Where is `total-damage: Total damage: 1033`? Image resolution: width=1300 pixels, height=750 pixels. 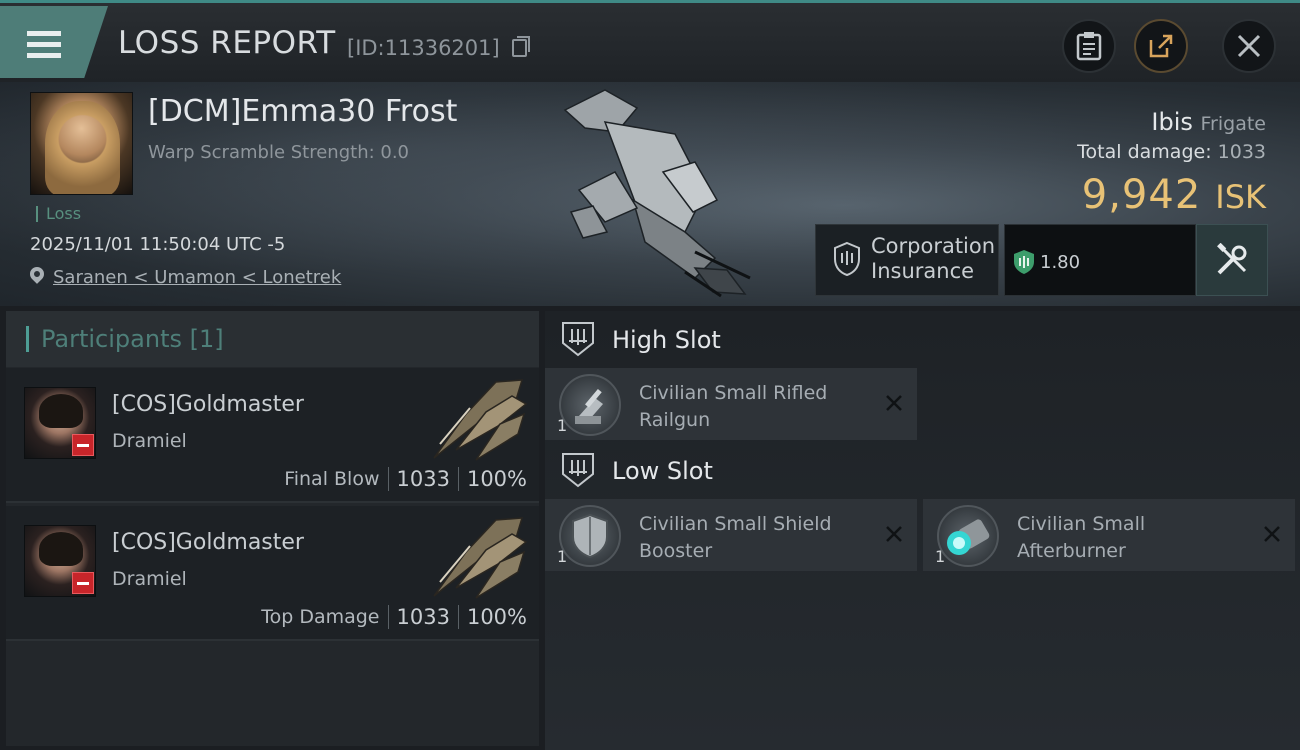
total-damage: Total damage: 1033 is located at coordinates (1171, 152).